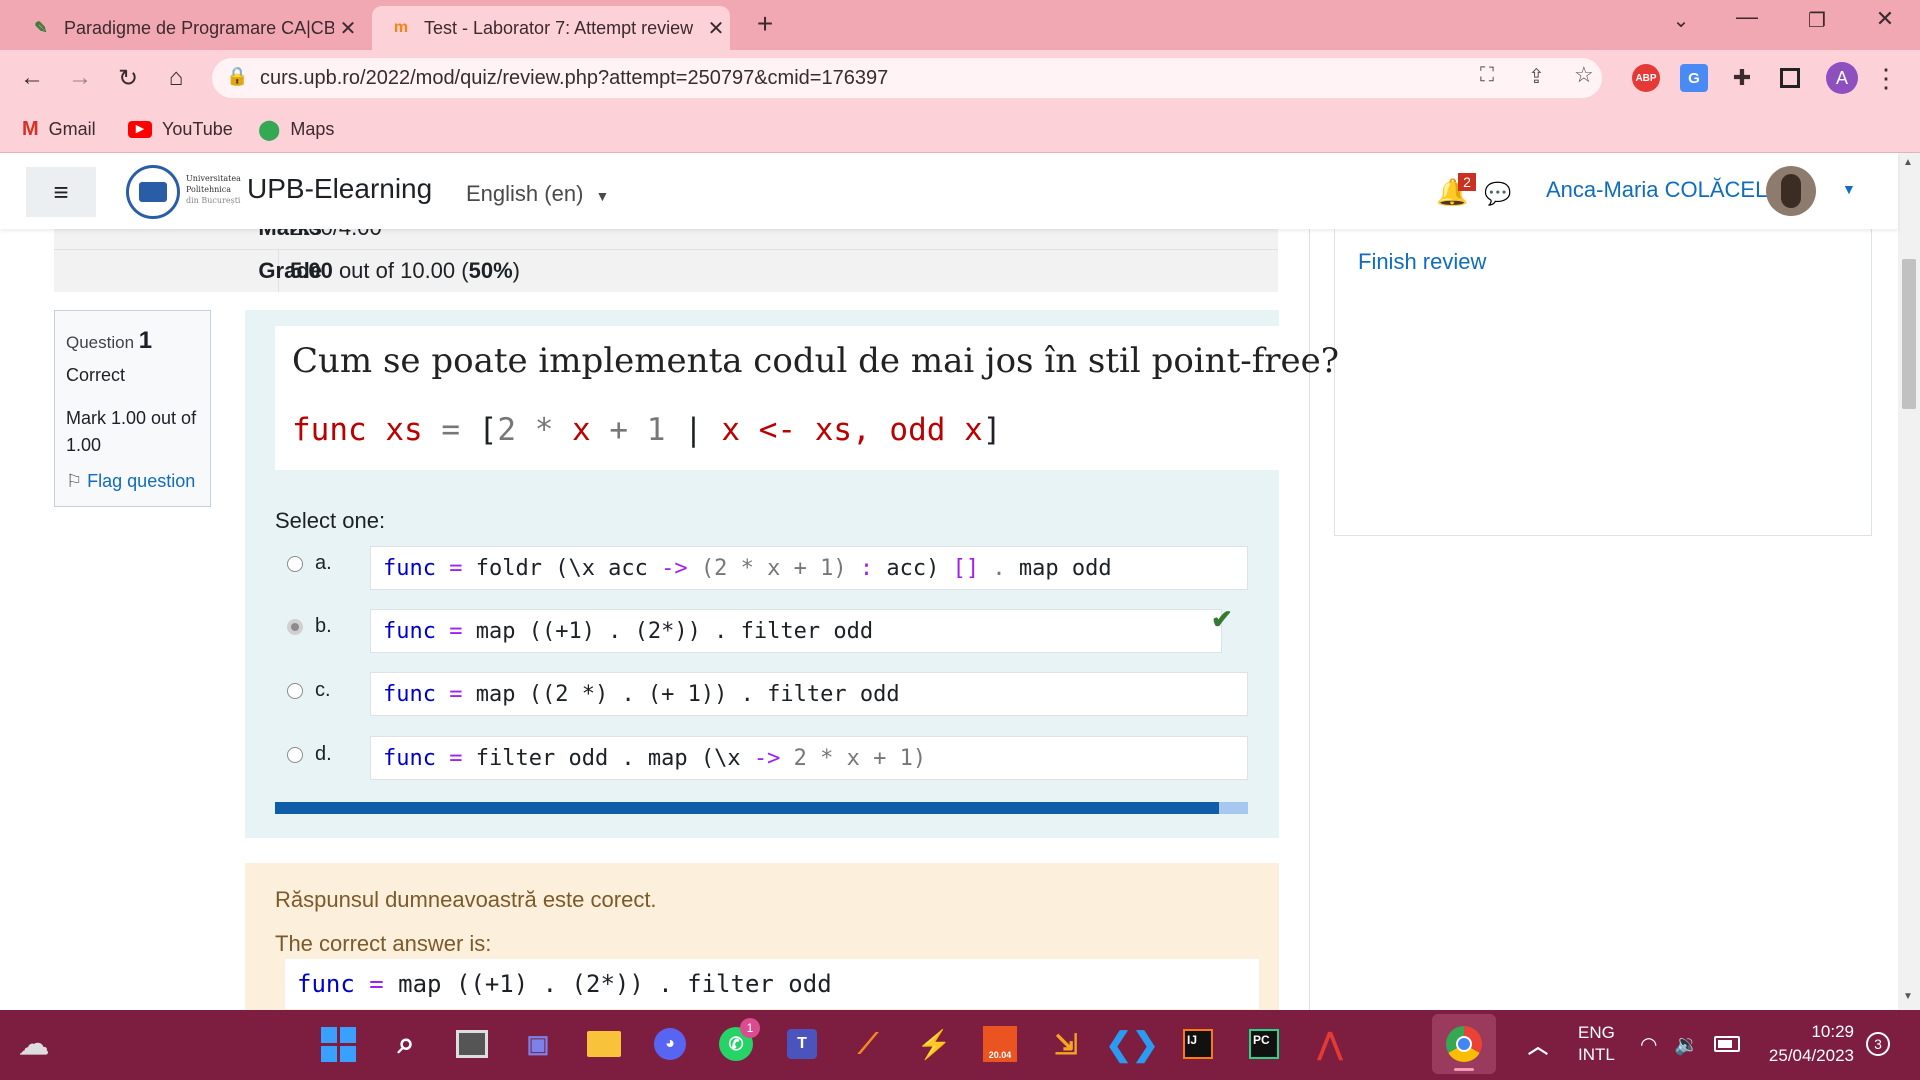  I want to click on minimize-icon: —, so click(1747, 21).